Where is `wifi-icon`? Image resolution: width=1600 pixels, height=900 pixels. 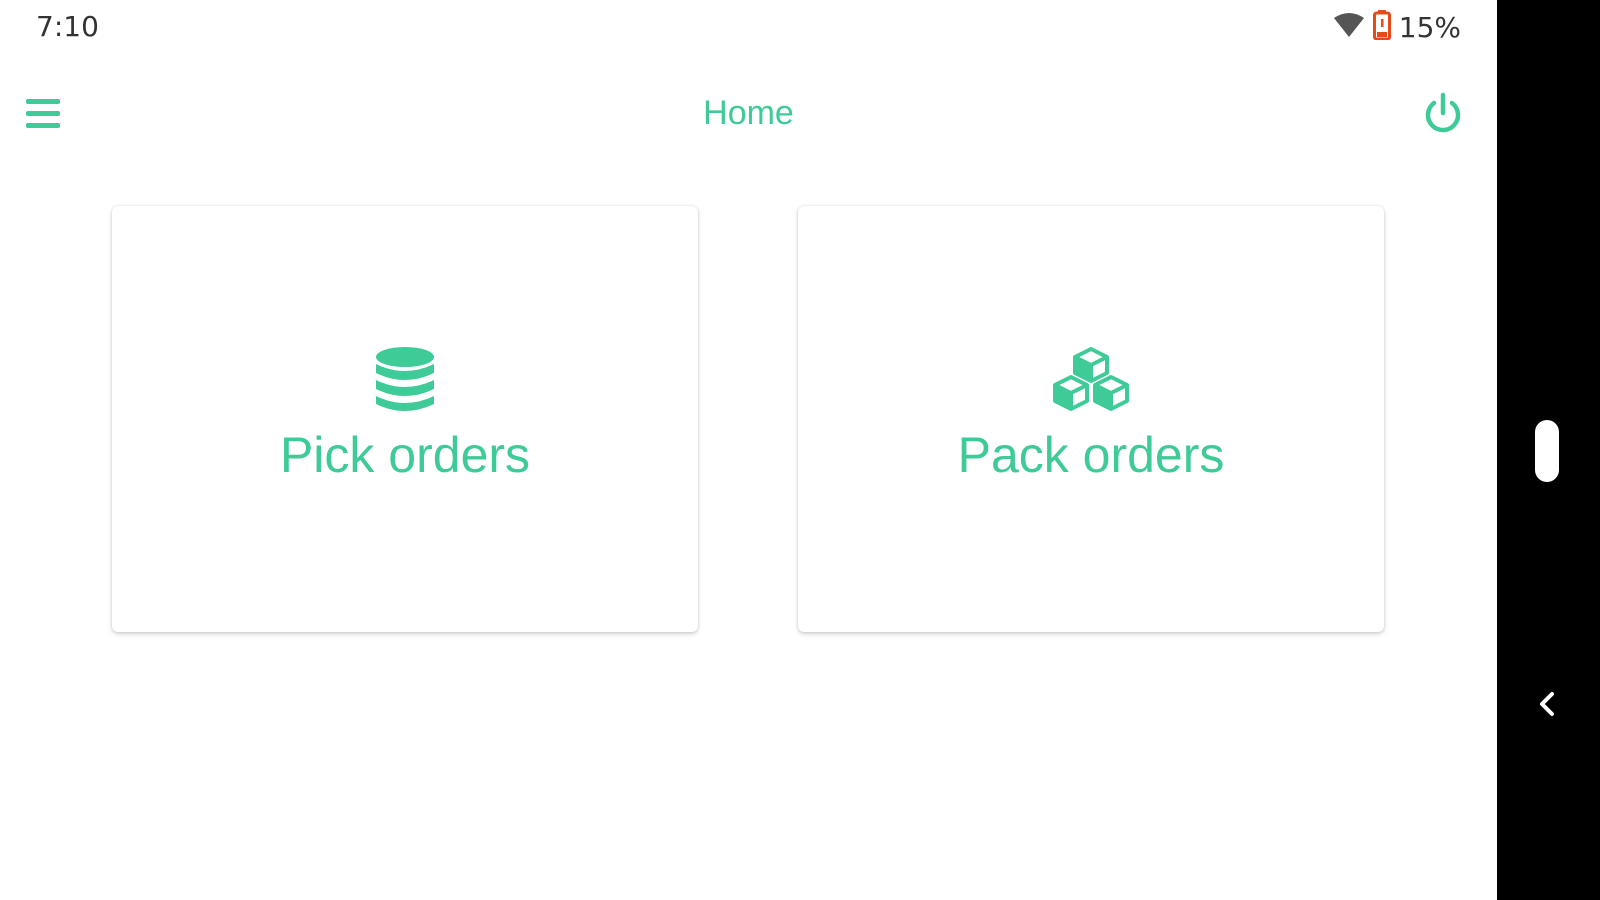
wifi-icon is located at coordinates (1349, 27).